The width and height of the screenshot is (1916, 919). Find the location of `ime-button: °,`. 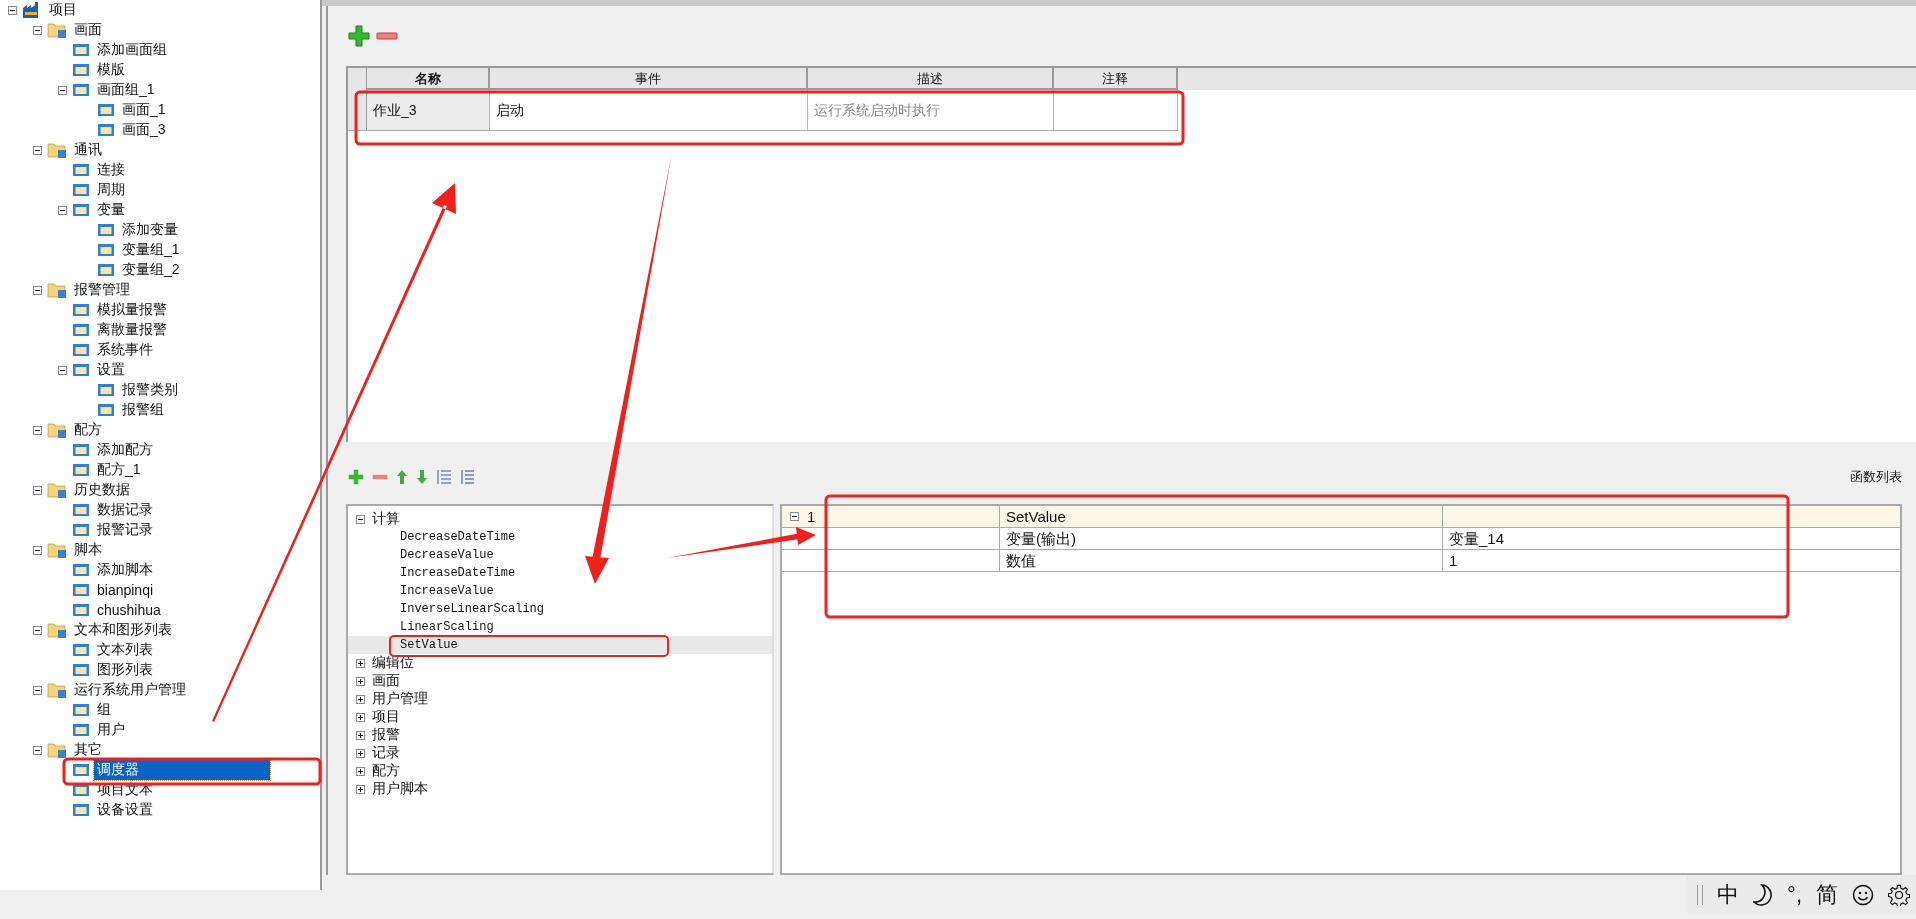

ime-button: °, is located at coordinates (1794, 895).